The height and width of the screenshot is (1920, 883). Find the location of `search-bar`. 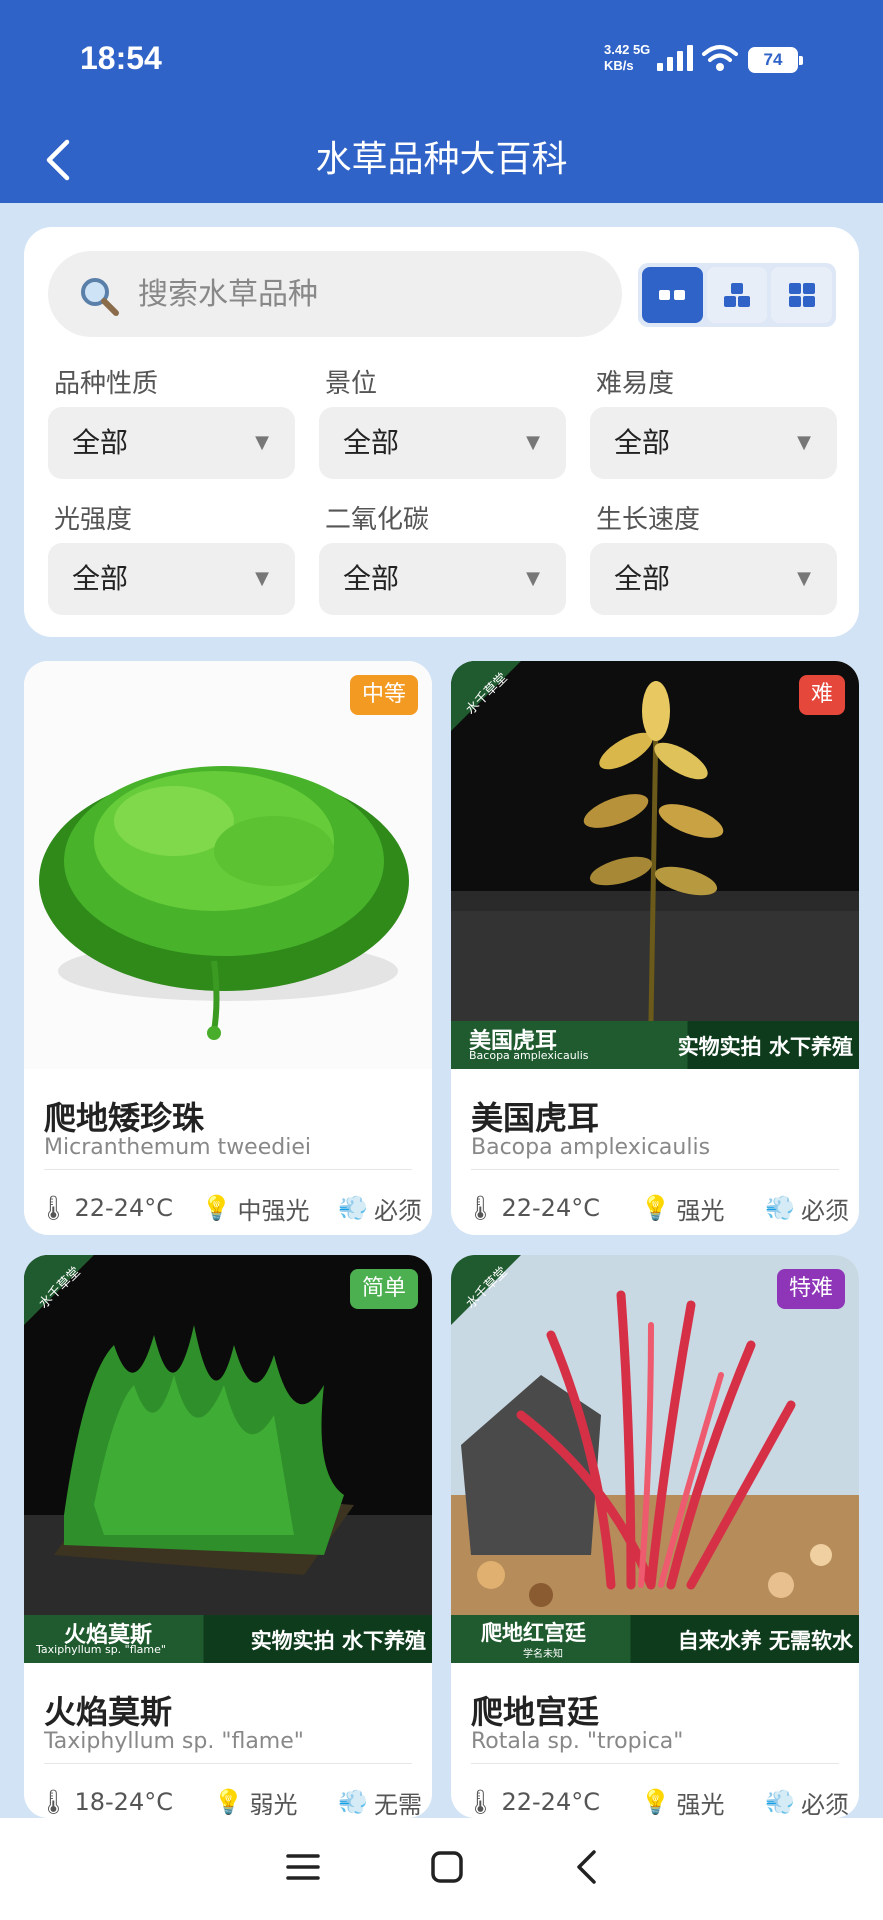

search-bar is located at coordinates (335, 294).